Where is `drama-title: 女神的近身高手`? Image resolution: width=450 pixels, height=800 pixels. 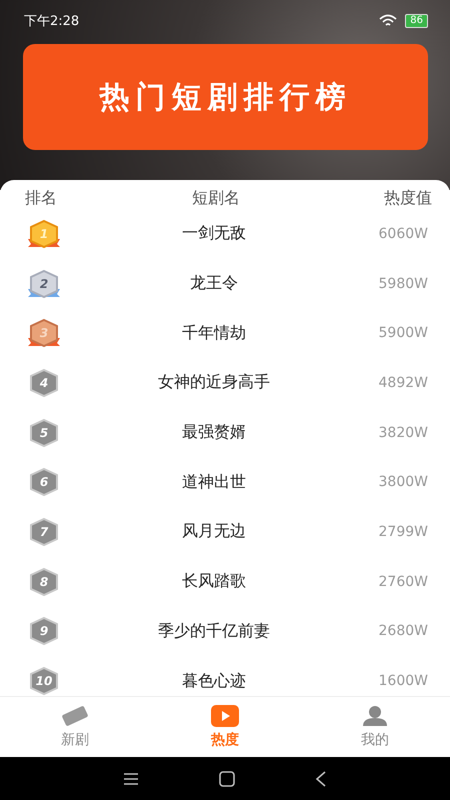
drama-title: 女神的近身高手 is located at coordinates (214, 383).